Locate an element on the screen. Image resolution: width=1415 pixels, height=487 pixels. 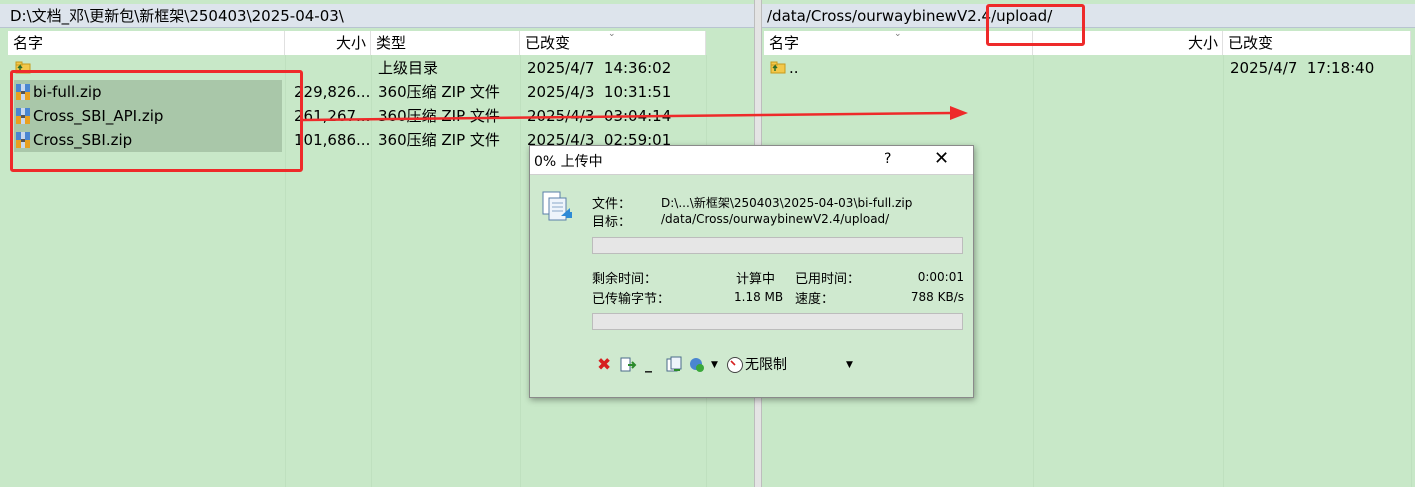
speed-limit-dropdown-icon: ▼ is located at coordinates (849, 365).